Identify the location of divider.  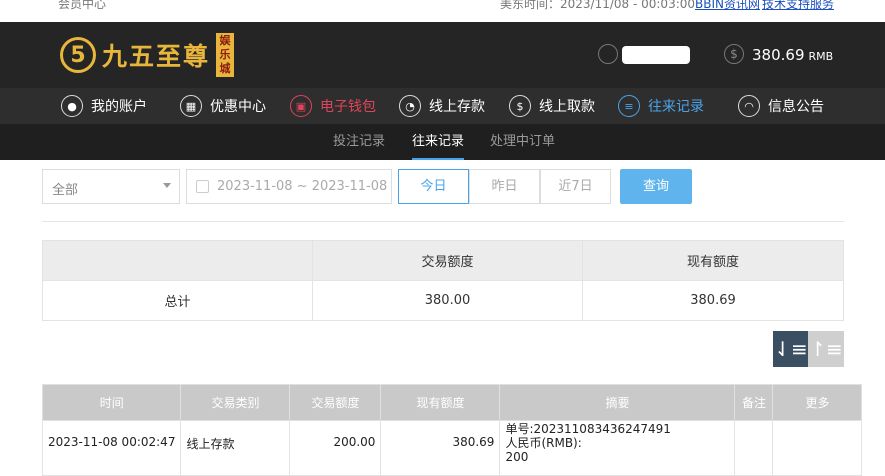
(443, 221).